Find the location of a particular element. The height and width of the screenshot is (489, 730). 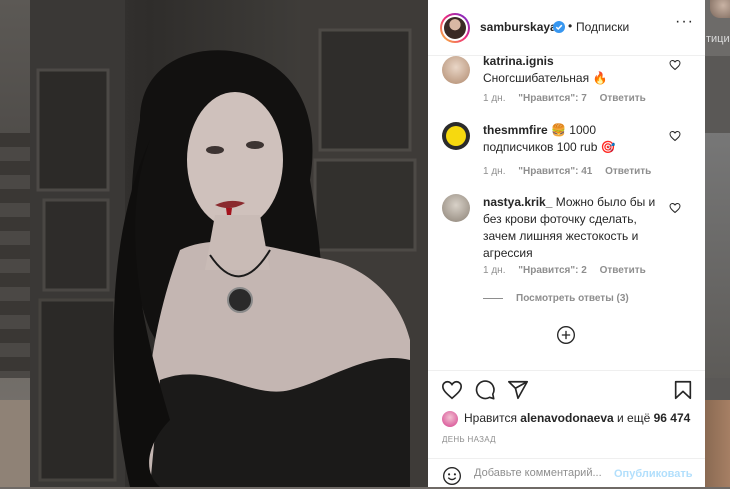

follow-status-button: Подписки is located at coordinates (602, 27).